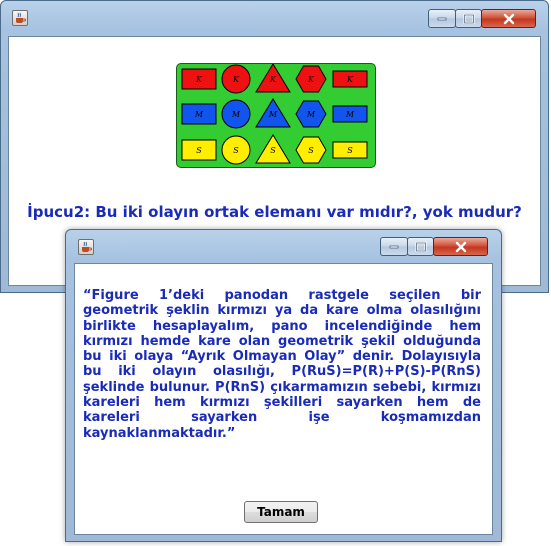 This screenshot has width=551, height=546. I want to click on shape-board-drawing: K K K K K M M M M M S S S S S, so click(274, 114).